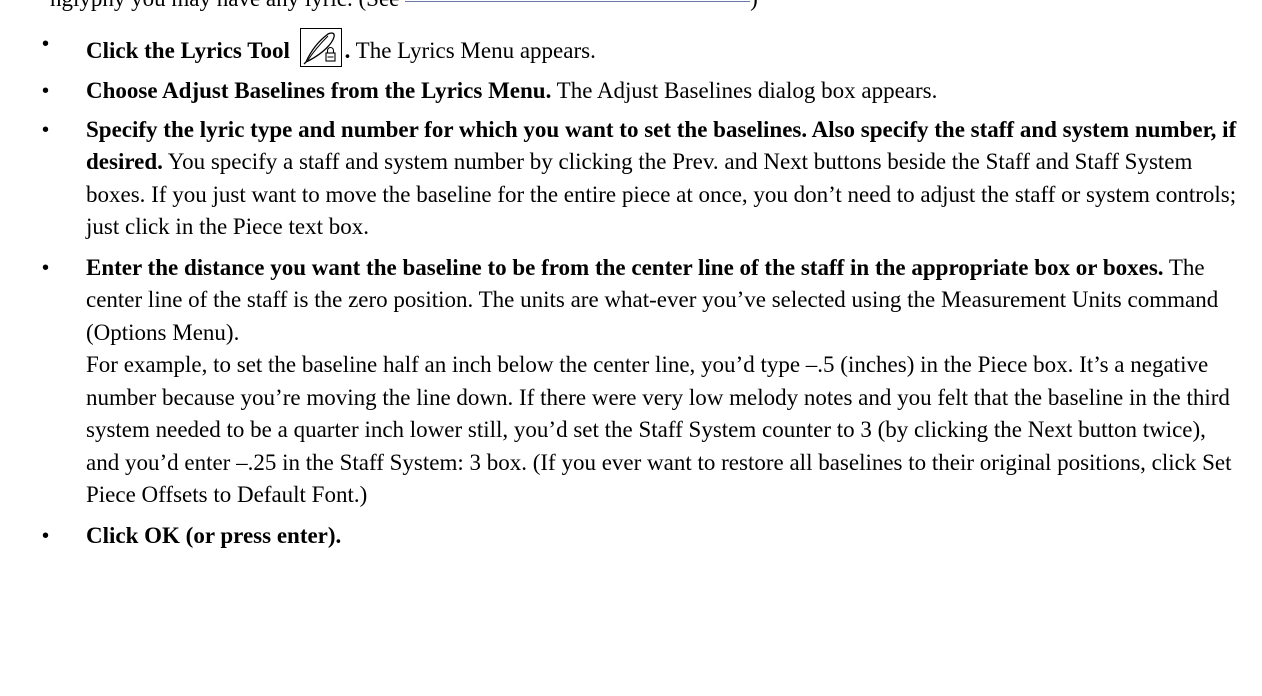 The image size is (1262, 696). I want to click on step-description: The Lyrics Menu appears., so click(473, 50).